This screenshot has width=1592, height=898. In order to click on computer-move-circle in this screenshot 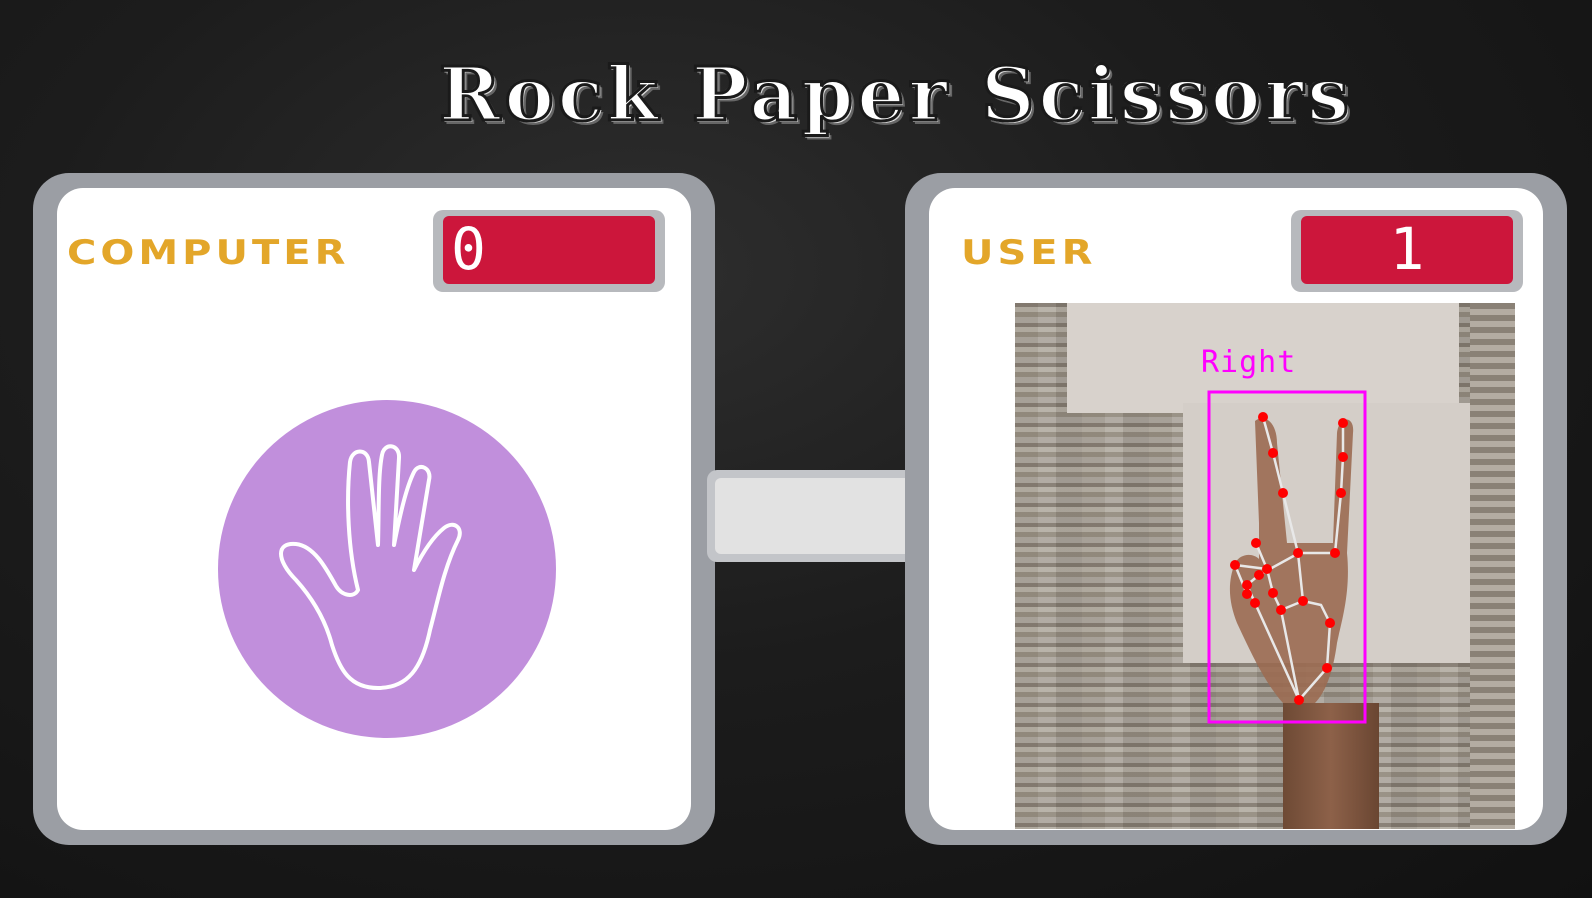, I will do `click(387, 569)`.